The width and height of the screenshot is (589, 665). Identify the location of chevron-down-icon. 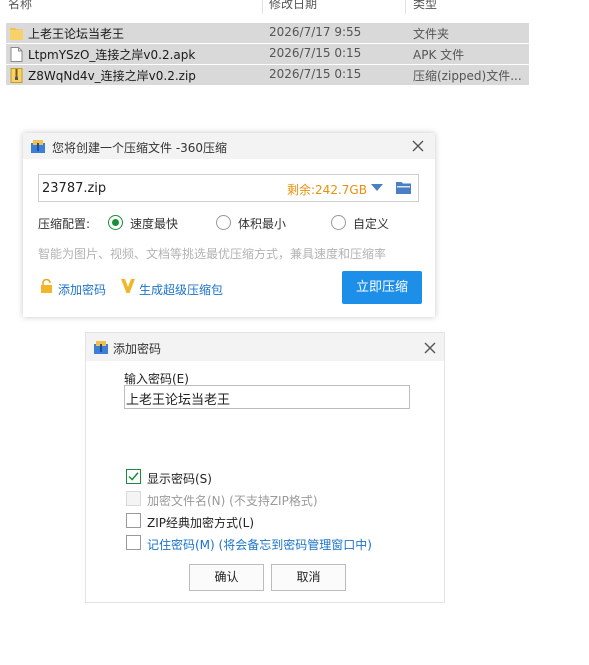
(377, 188).